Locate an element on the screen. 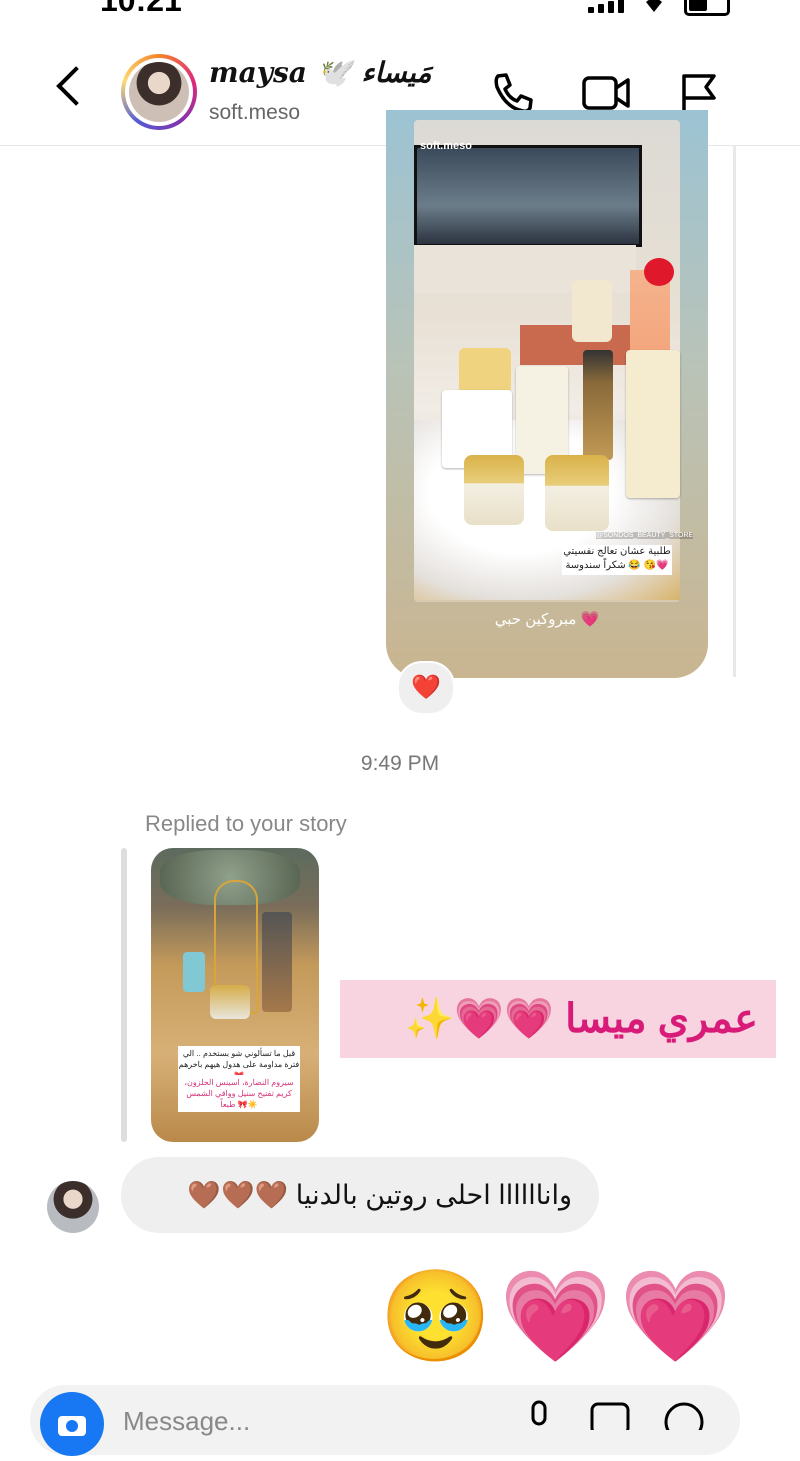 The height and width of the screenshot is (1461, 800). story-essence-box is located at coordinates (653, 424).